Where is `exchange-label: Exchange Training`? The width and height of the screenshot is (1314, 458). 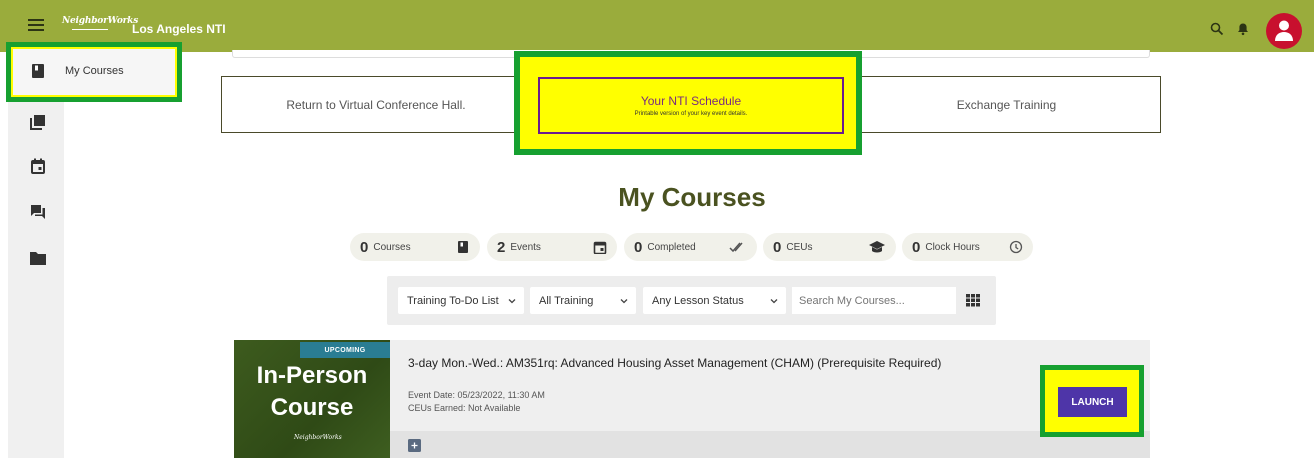 exchange-label: Exchange Training is located at coordinates (1006, 104).